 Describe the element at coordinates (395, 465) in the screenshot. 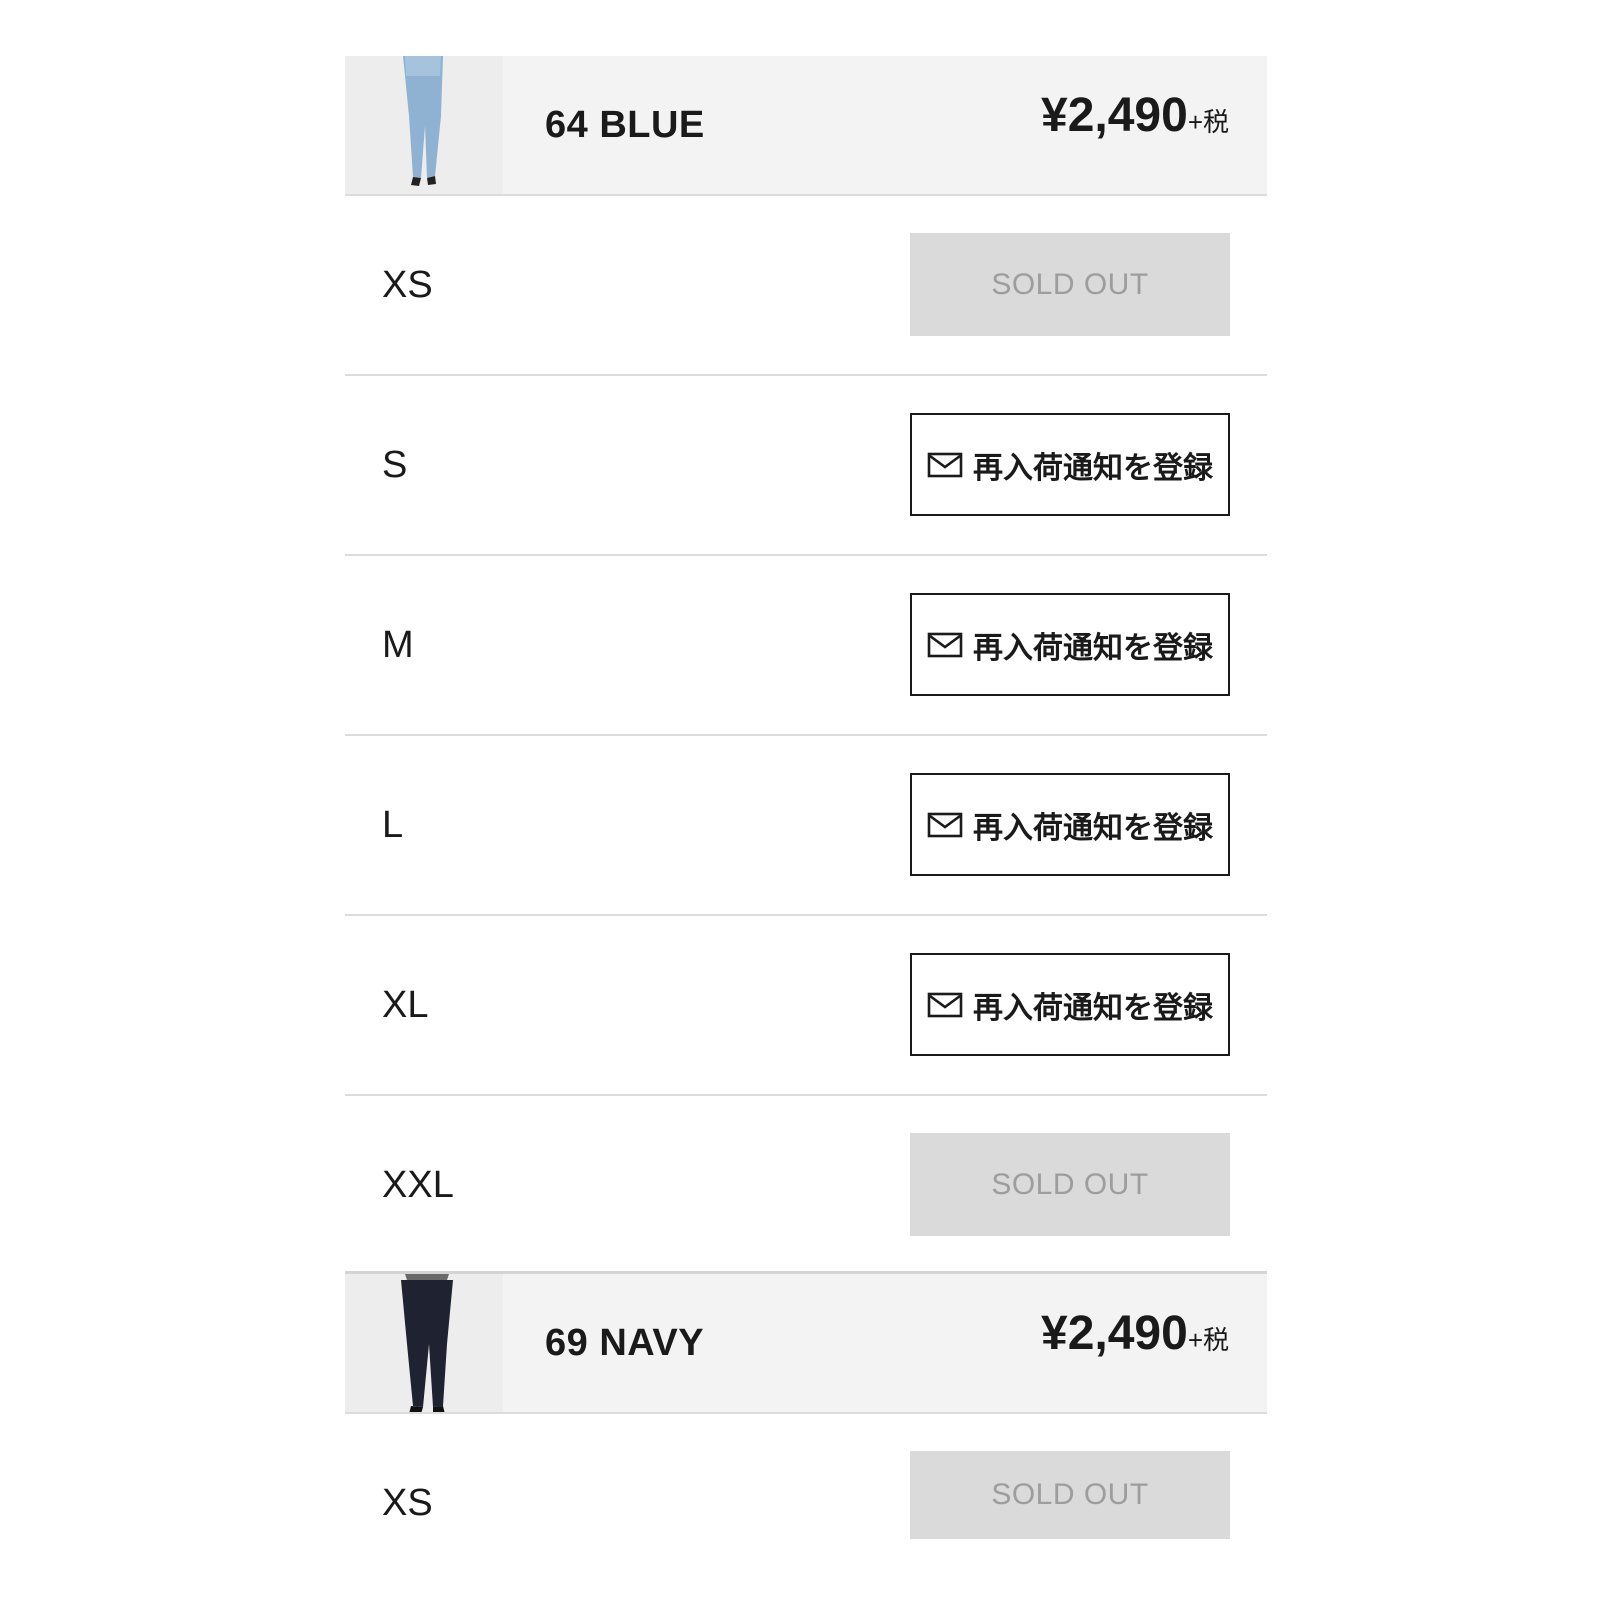

I see `size-label: S` at that location.